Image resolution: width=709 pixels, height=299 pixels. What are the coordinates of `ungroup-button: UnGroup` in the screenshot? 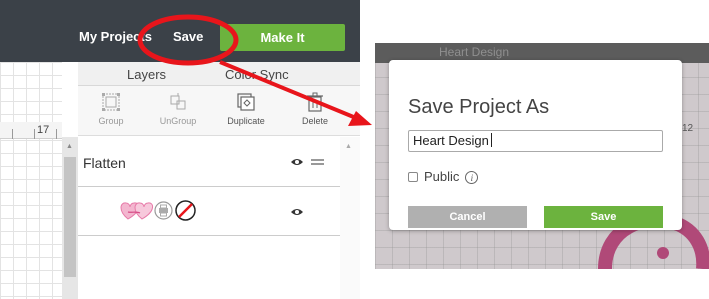 It's located at (178, 109).